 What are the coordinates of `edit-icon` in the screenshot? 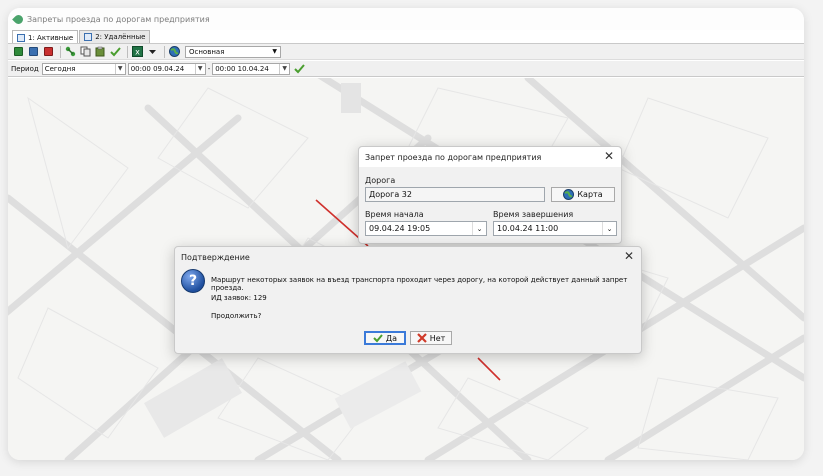 It's located at (33, 51).